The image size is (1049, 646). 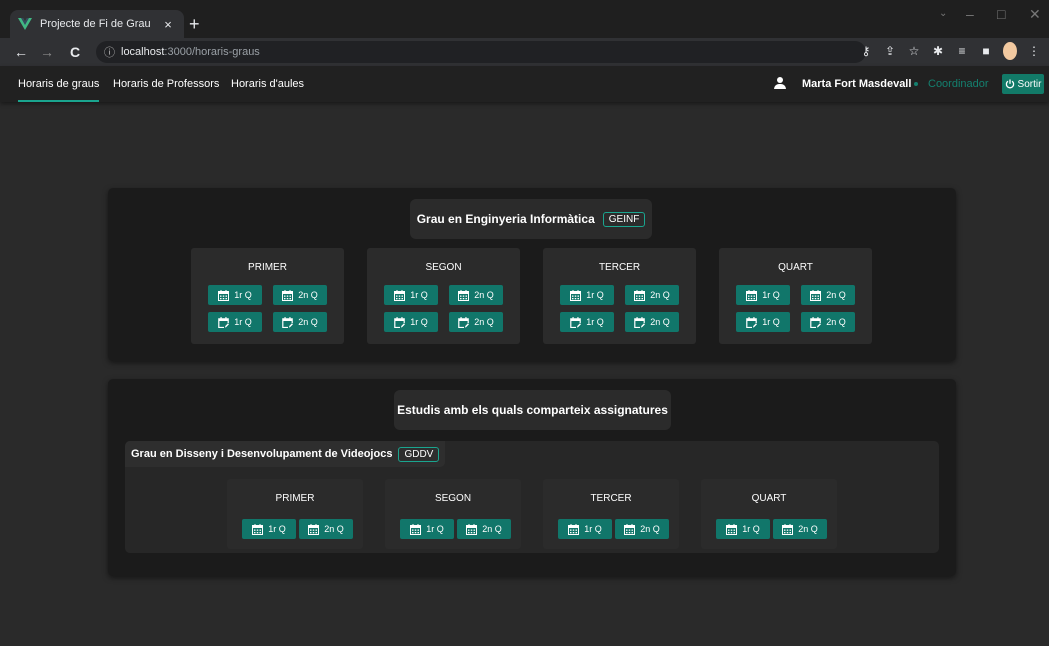 I want to click on browser-tab: Projecte de Fi de Grau ×, so click(x=97, y=24).